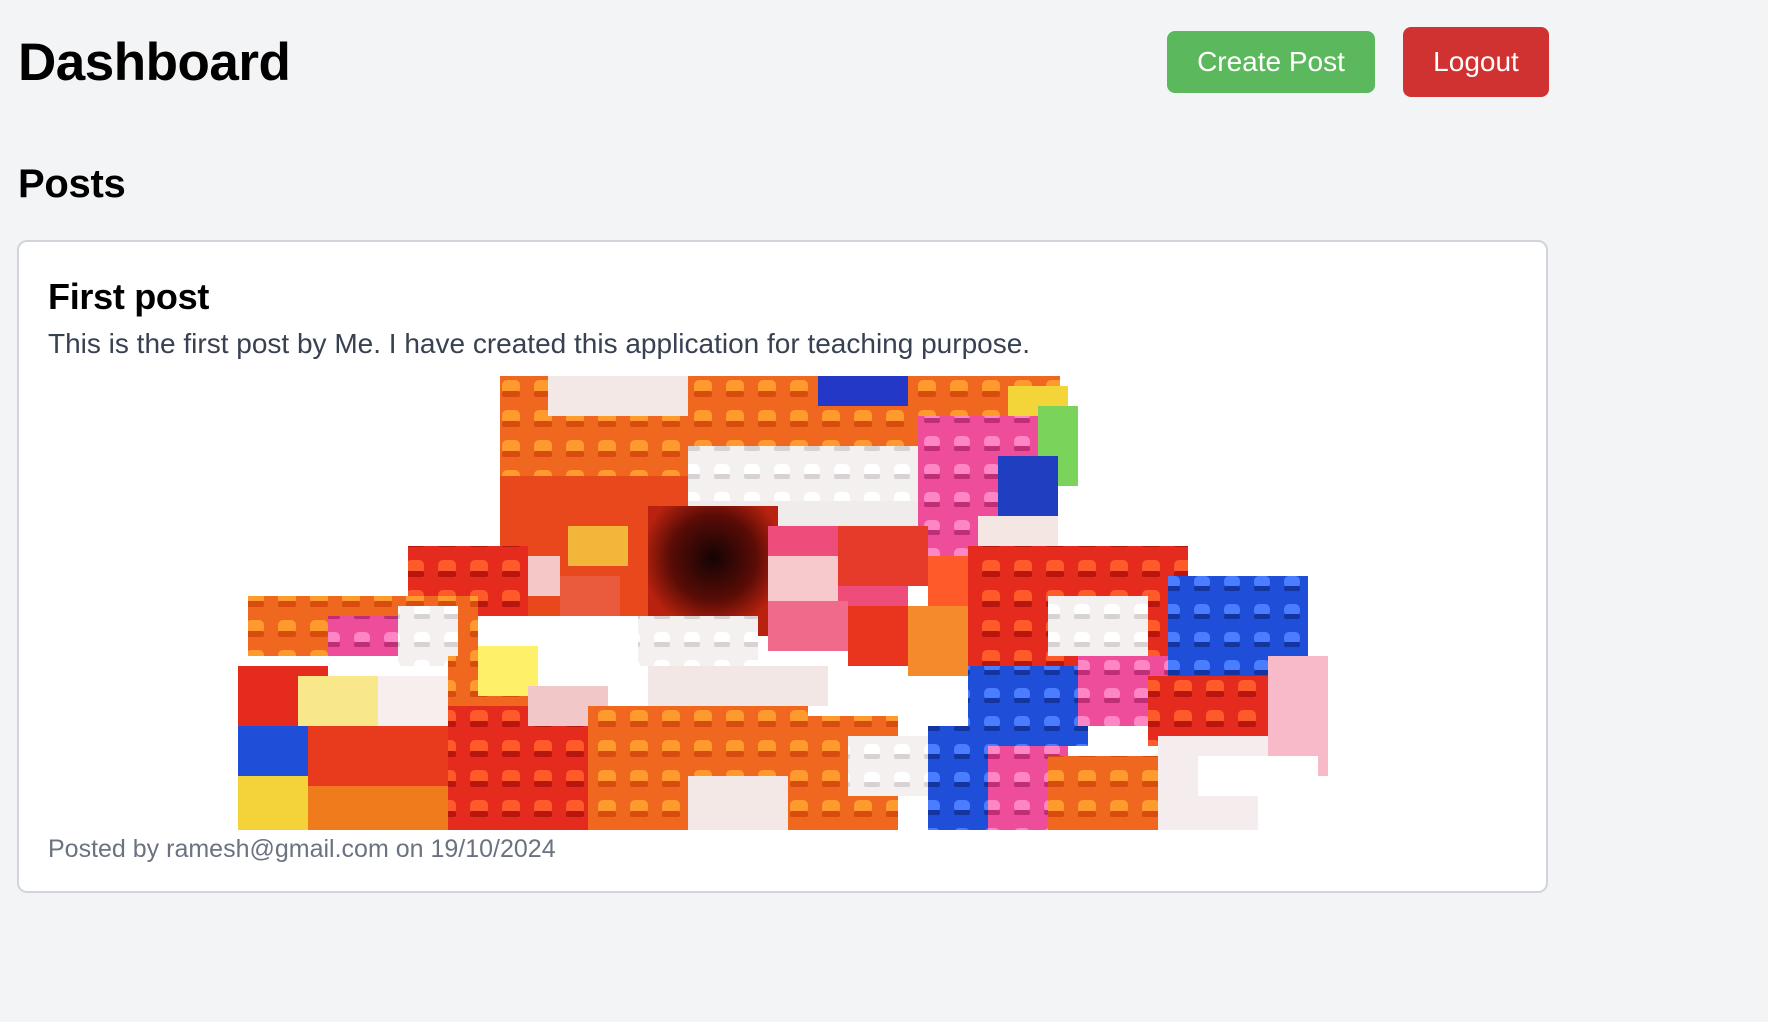 This screenshot has width=1768, height=1022. Describe the element at coordinates (129, 296) in the screenshot. I see `post-title: First post` at that location.